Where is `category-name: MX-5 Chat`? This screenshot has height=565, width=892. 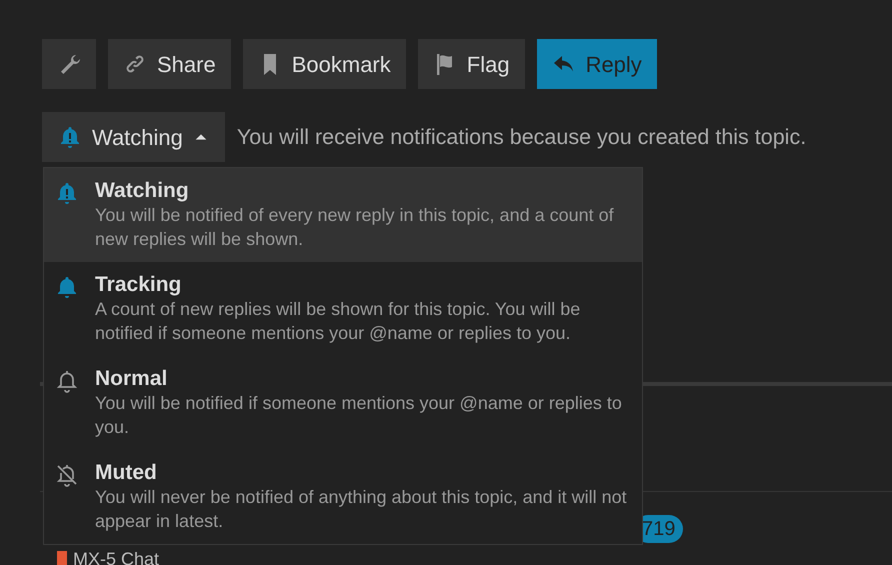
category-name: MX-5 Chat is located at coordinates (116, 557).